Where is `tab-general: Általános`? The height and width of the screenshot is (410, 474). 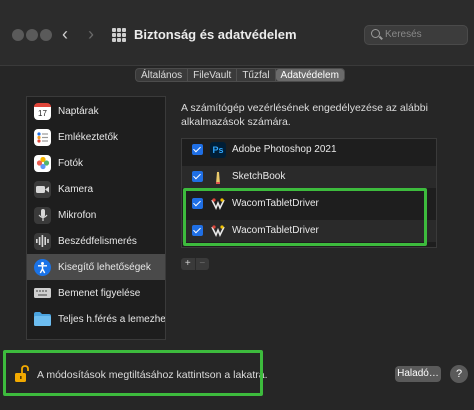
tab-general: Általános is located at coordinates (162, 75).